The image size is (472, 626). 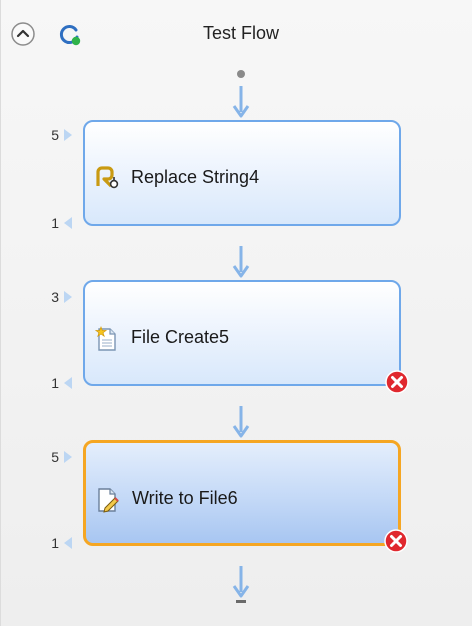 I want to click on flow-step: Replace String4, so click(x=242, y=173).